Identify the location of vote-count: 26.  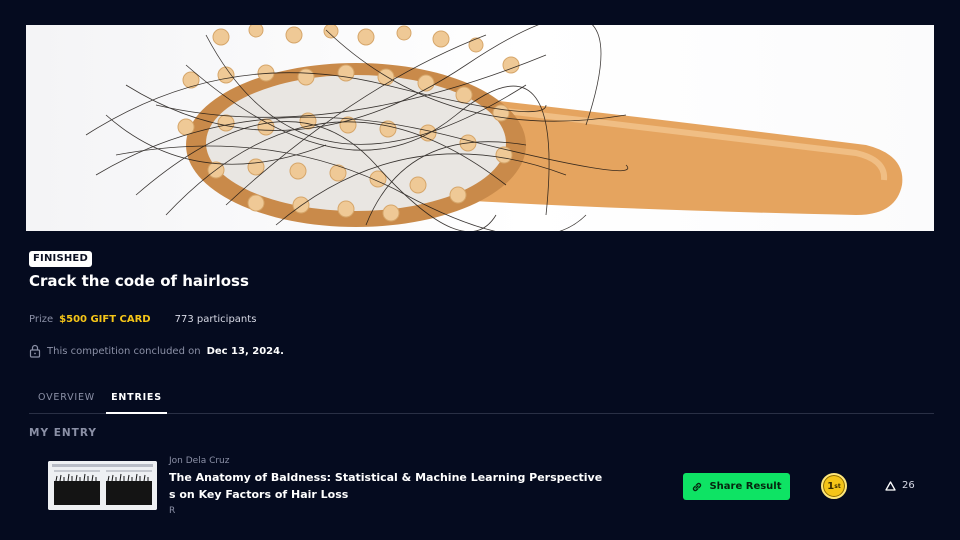
(908, 485).